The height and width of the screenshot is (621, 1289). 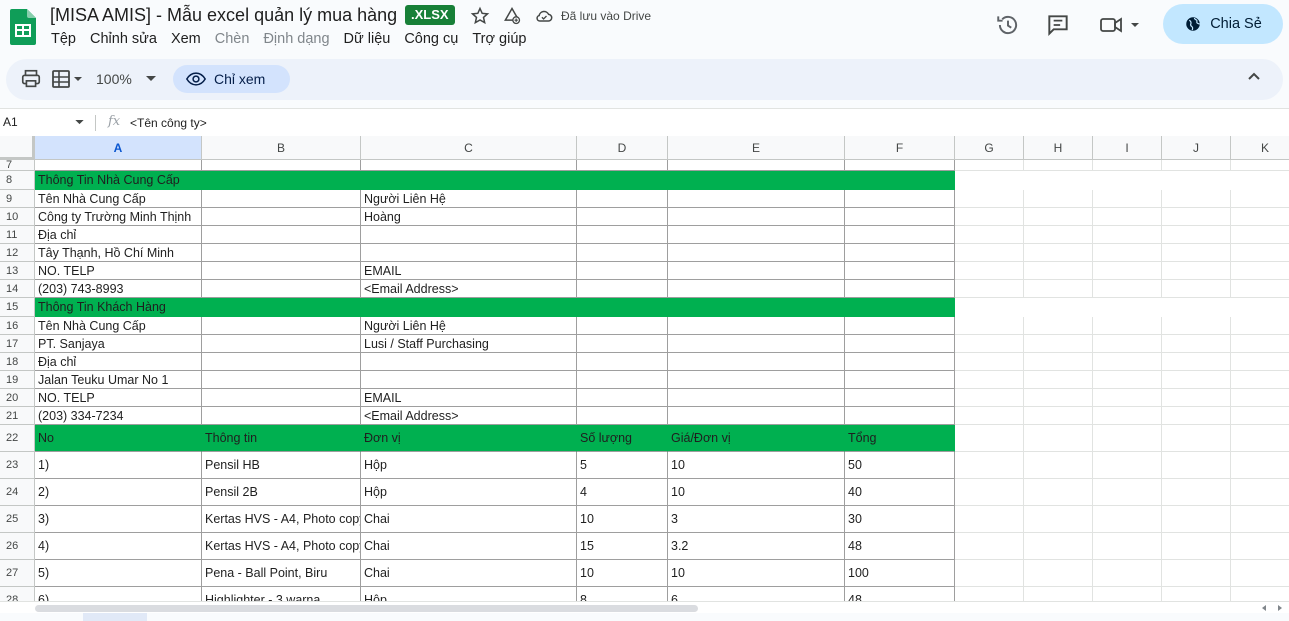 What do you see at coordinates (1127, 326) in the screenshot?
I see `cell-I16` at bounding box center [1127, 326].